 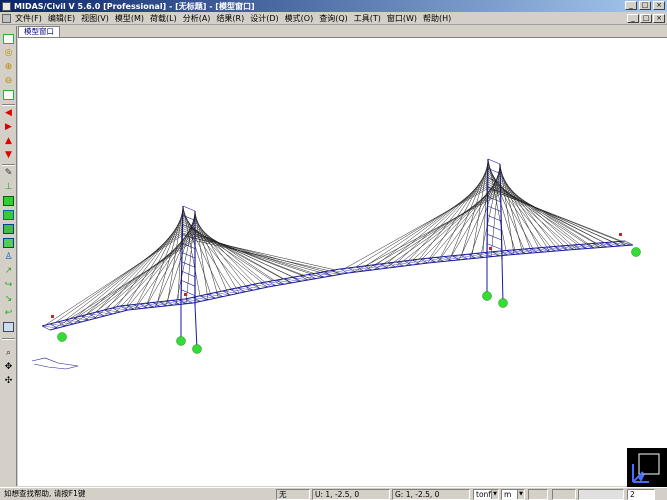 I want to click on tab-model-window: 模型窗口, so click(x=39, y=31).